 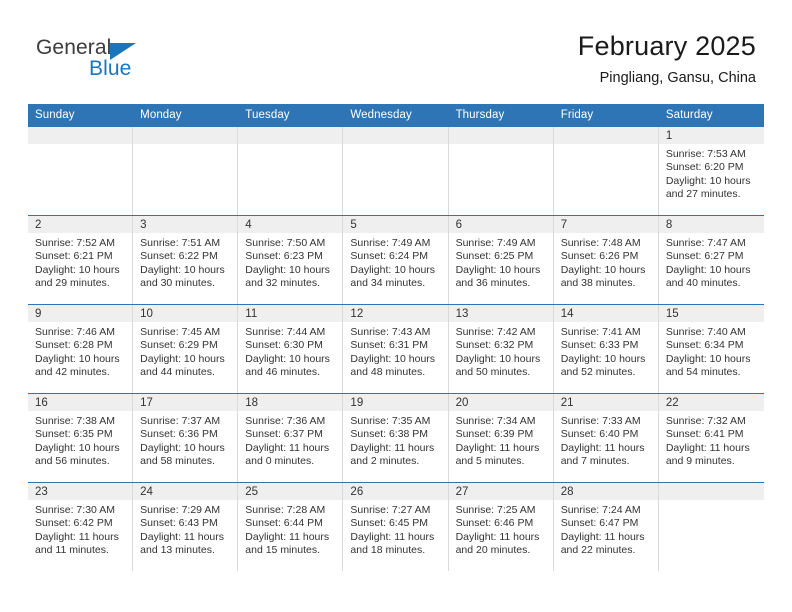 What do you see at coordinates (290, 491) in the screenshot?
I see `day-number: 25` at bounding box center [290, 491].